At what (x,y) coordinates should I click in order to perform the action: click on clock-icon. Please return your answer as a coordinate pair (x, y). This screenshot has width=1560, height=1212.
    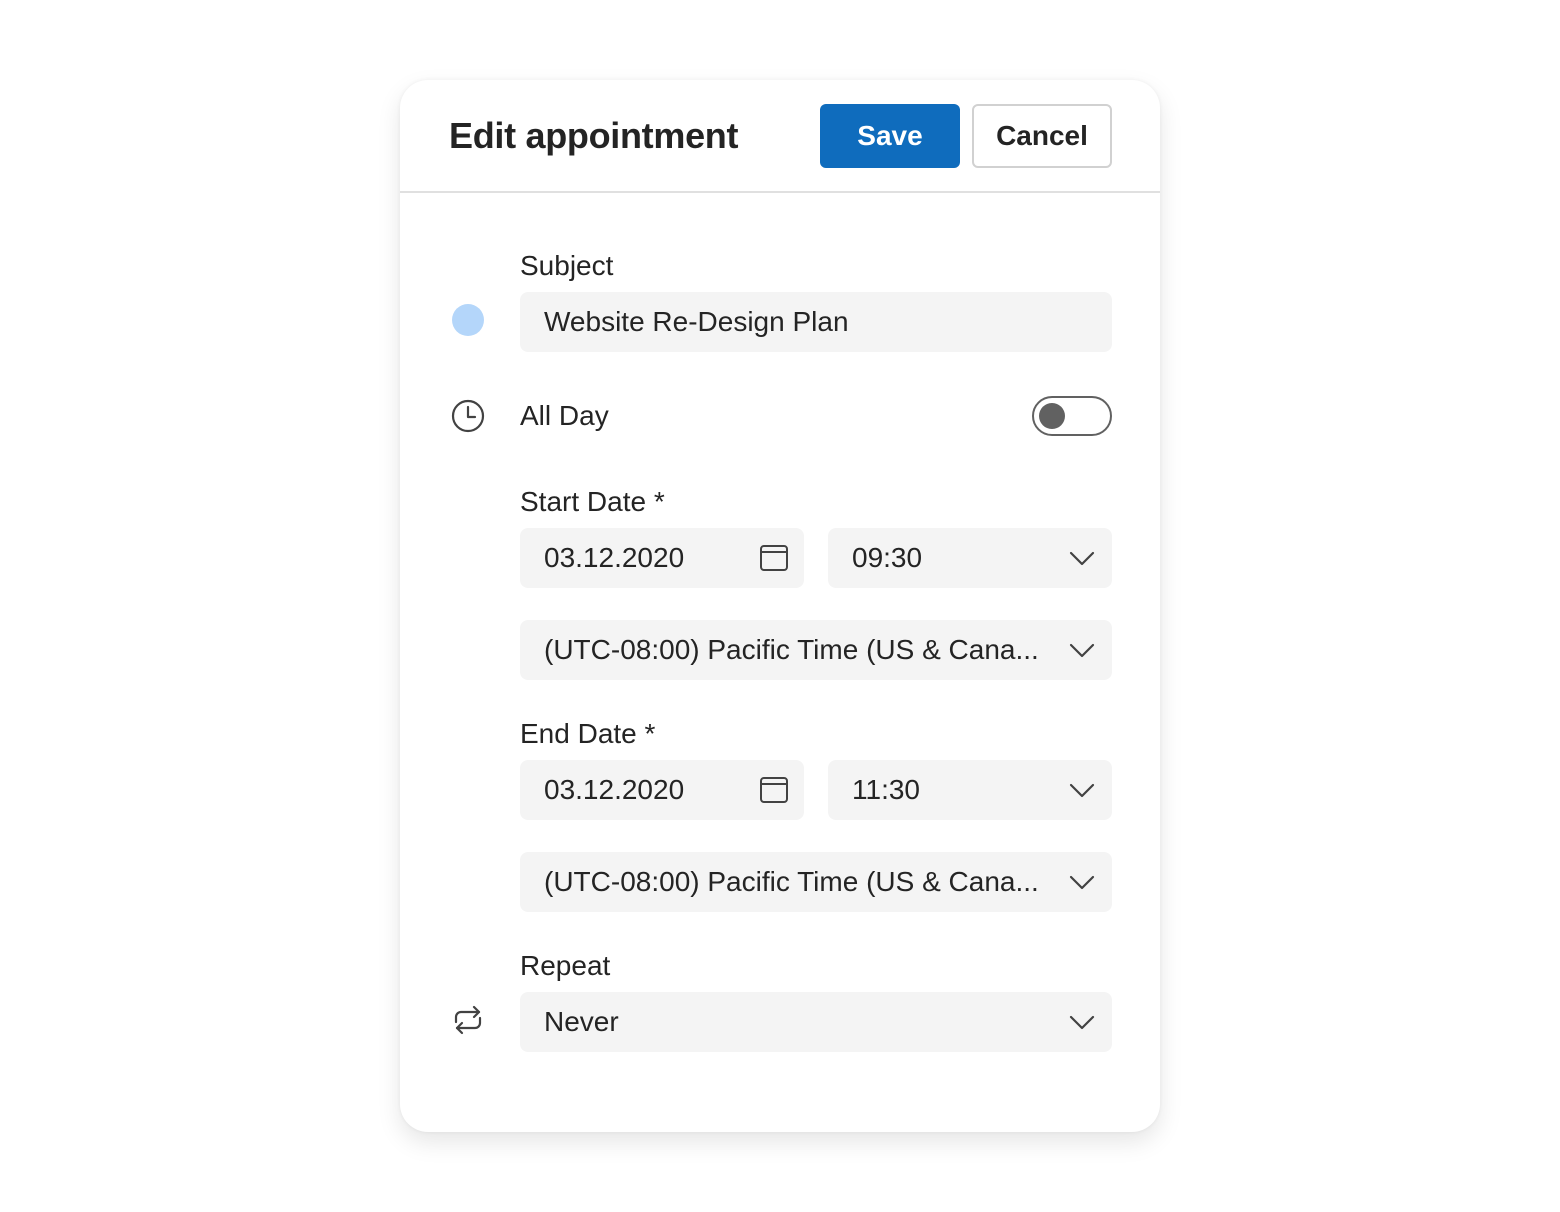
    Looking at the image, I should click on (468, 416).